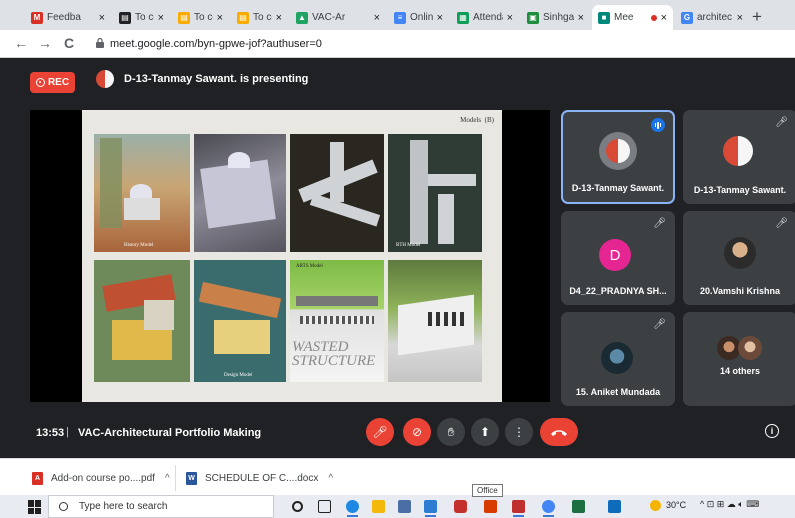 The height and width of the screenshot is (518, 795). I want to click on download-filename: SCHEDULE OF C....docx, so click(262, 478).